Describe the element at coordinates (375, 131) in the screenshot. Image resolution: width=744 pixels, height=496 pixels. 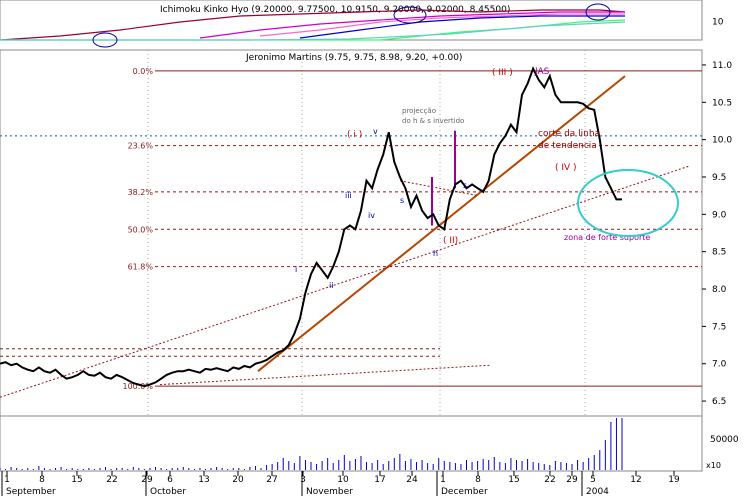
I see `annotation: v` at that location.